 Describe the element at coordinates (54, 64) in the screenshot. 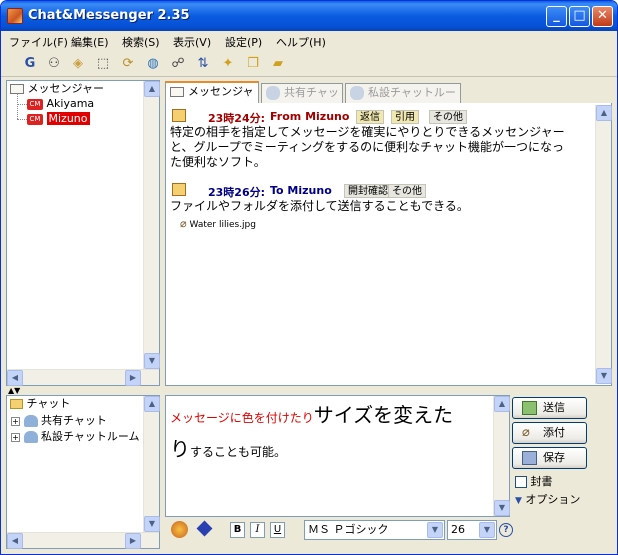

I see `users-icon: ⚇` at that location.